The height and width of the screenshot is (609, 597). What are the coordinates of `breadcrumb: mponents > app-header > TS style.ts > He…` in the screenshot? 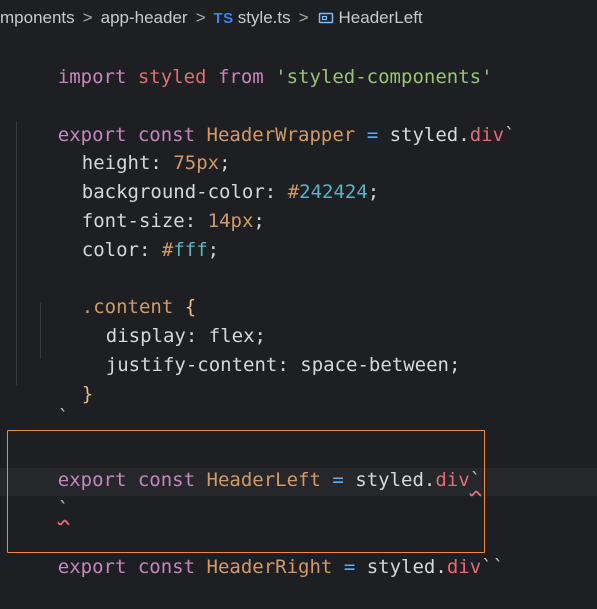 It's located at (298, 18).